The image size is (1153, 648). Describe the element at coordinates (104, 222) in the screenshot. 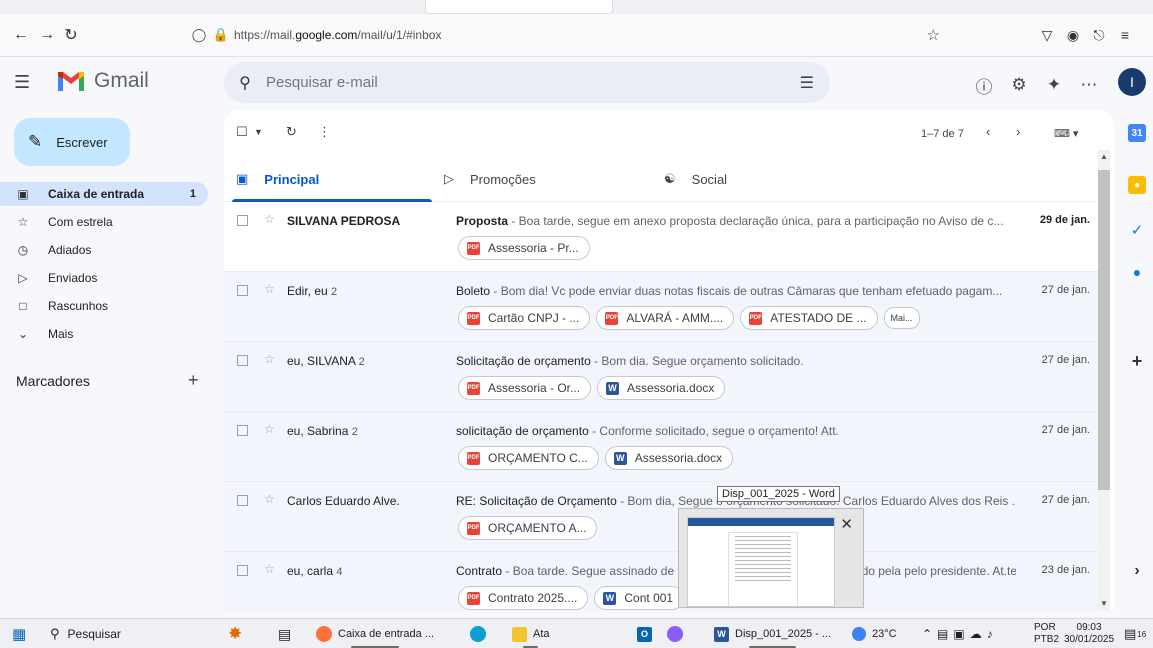

I see `nav-item-starred: ☆ Com estrela` at that location.